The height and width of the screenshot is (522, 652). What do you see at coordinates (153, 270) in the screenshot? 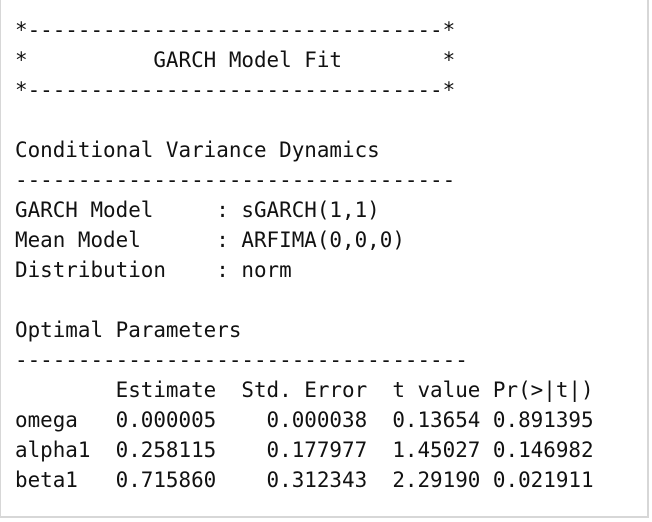
I see `distribution-line: Distribution : norm` at bounding box center [153, 270].